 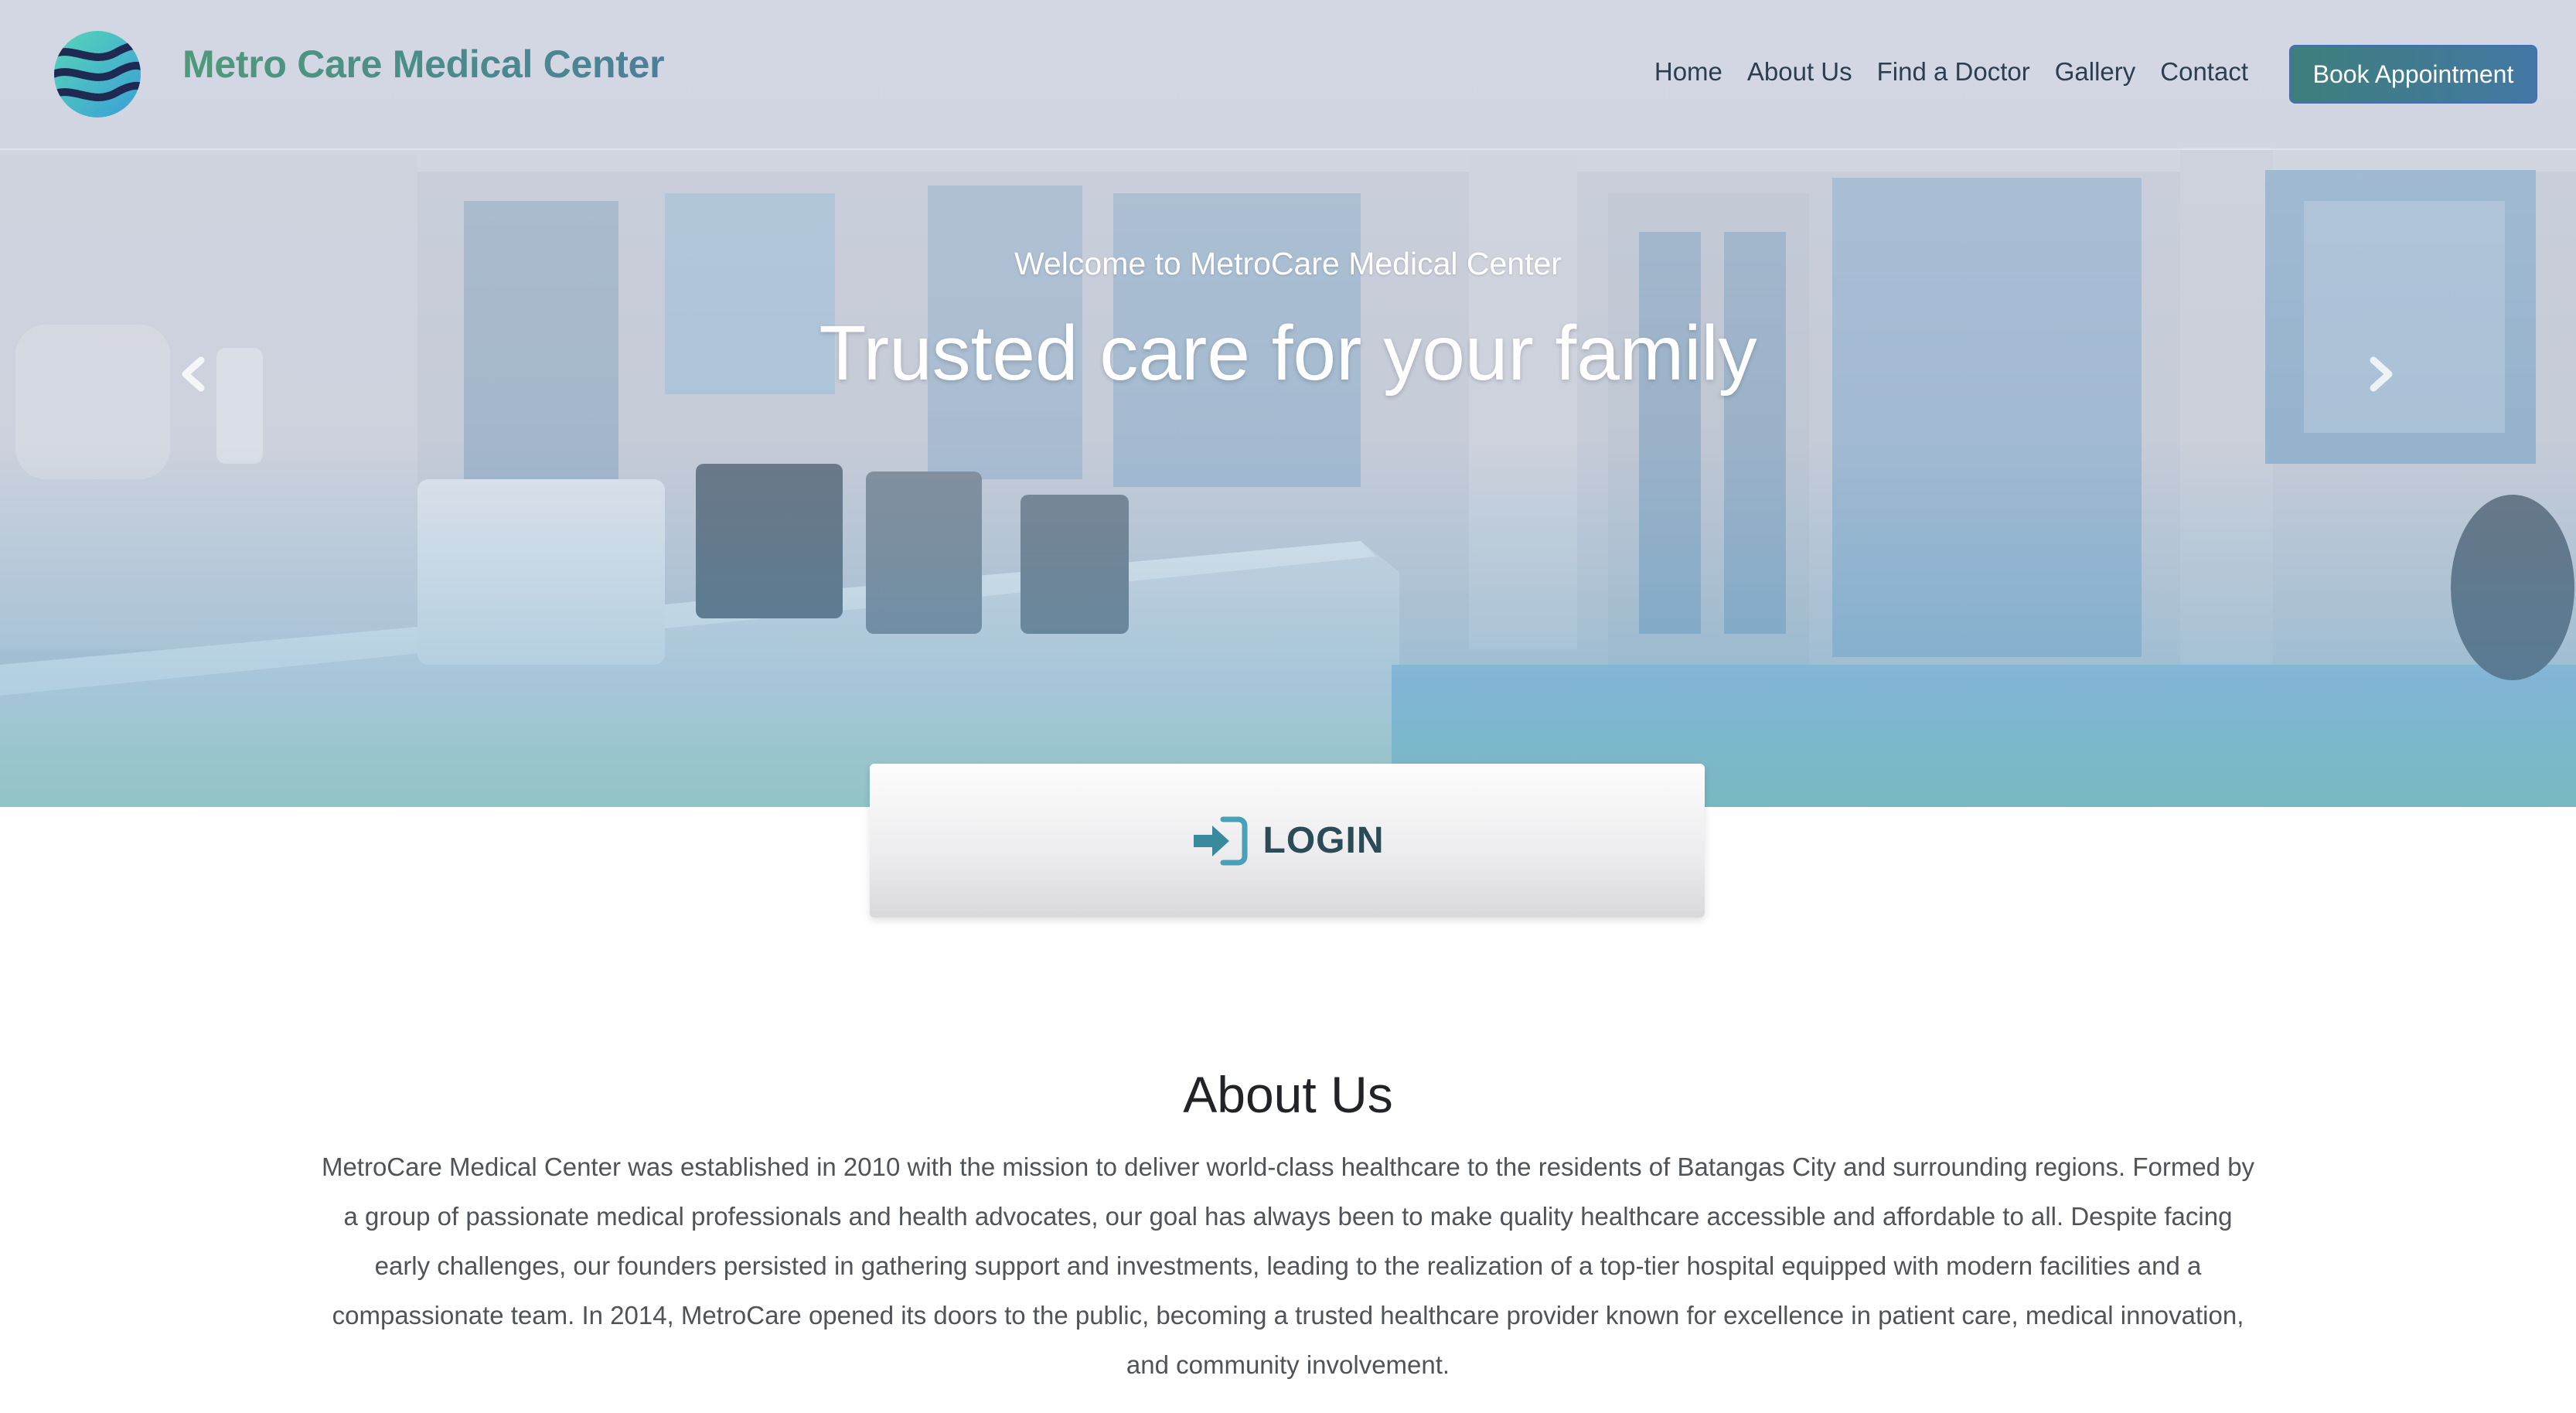 I want to click on sign-in-icon, so click(x=1220, y=840).